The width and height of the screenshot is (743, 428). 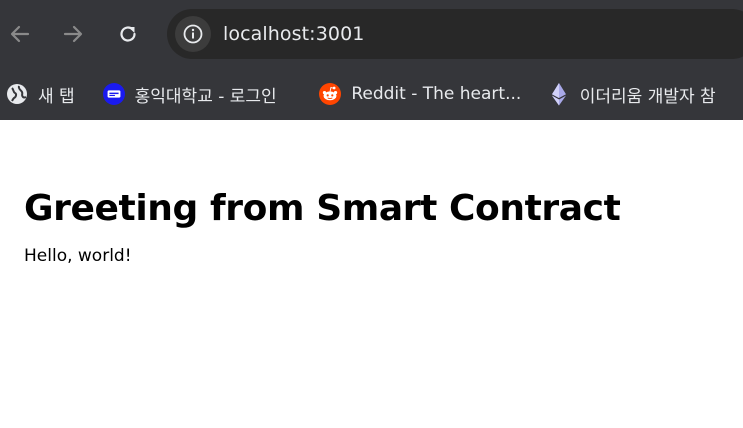 What do you see at coordinates (330, 94) in the screenshot?
I see `reddit-icon` at bounding box center [330, 94].